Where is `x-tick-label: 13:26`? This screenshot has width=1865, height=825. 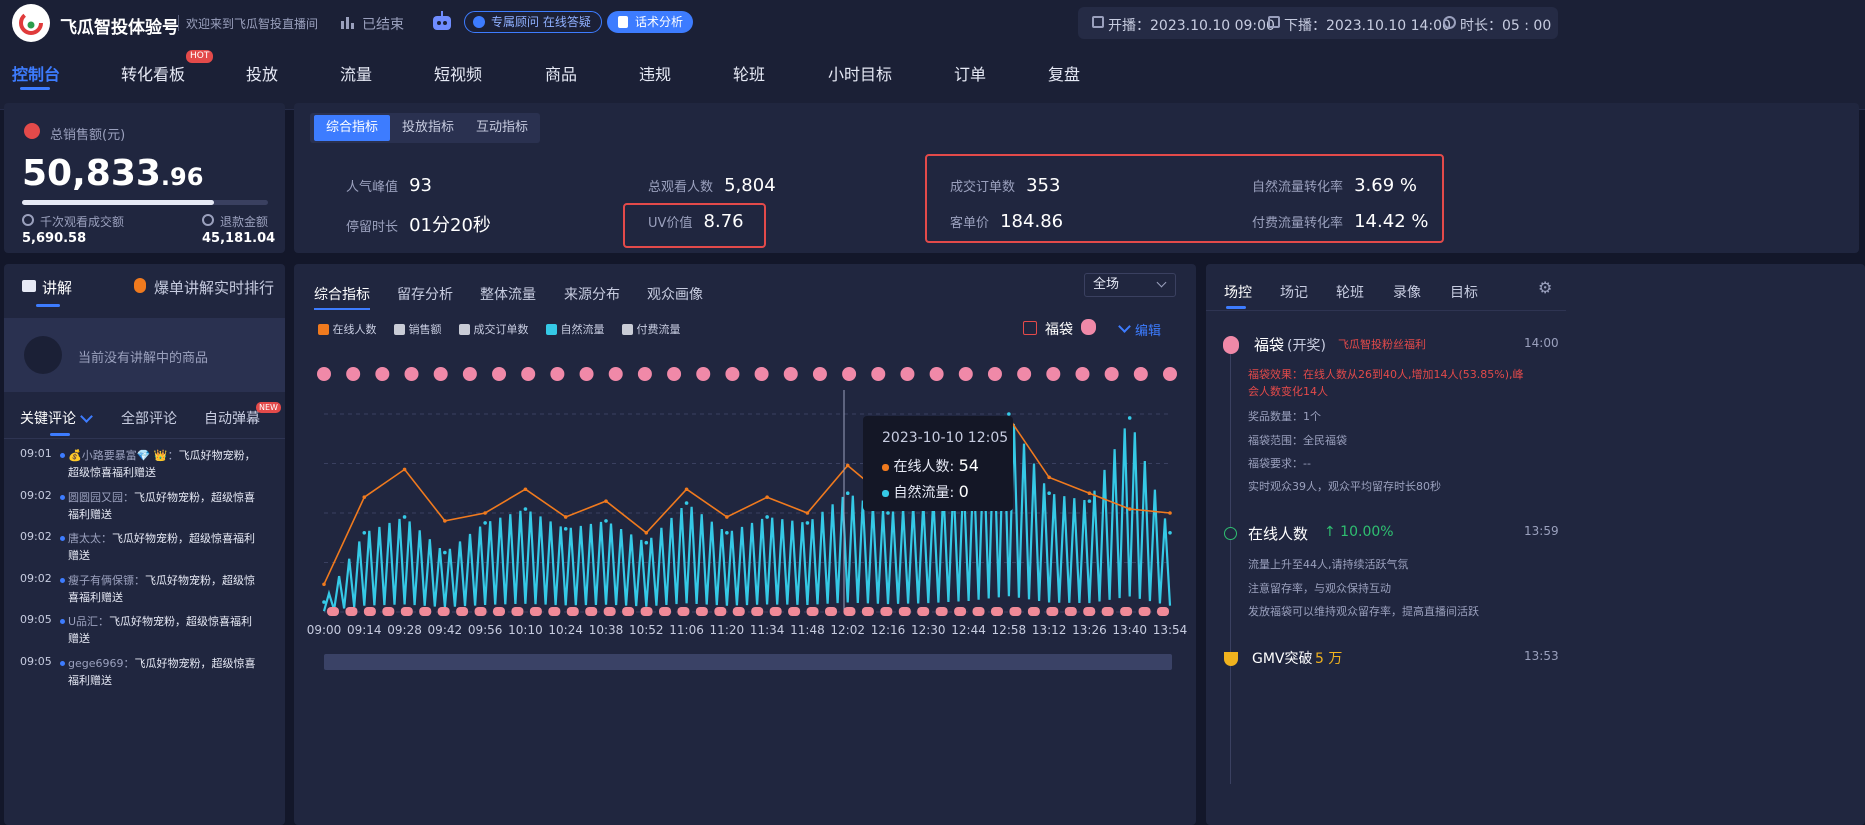 x-tick-label: 13:26 is located at coordinates (1089, 630).